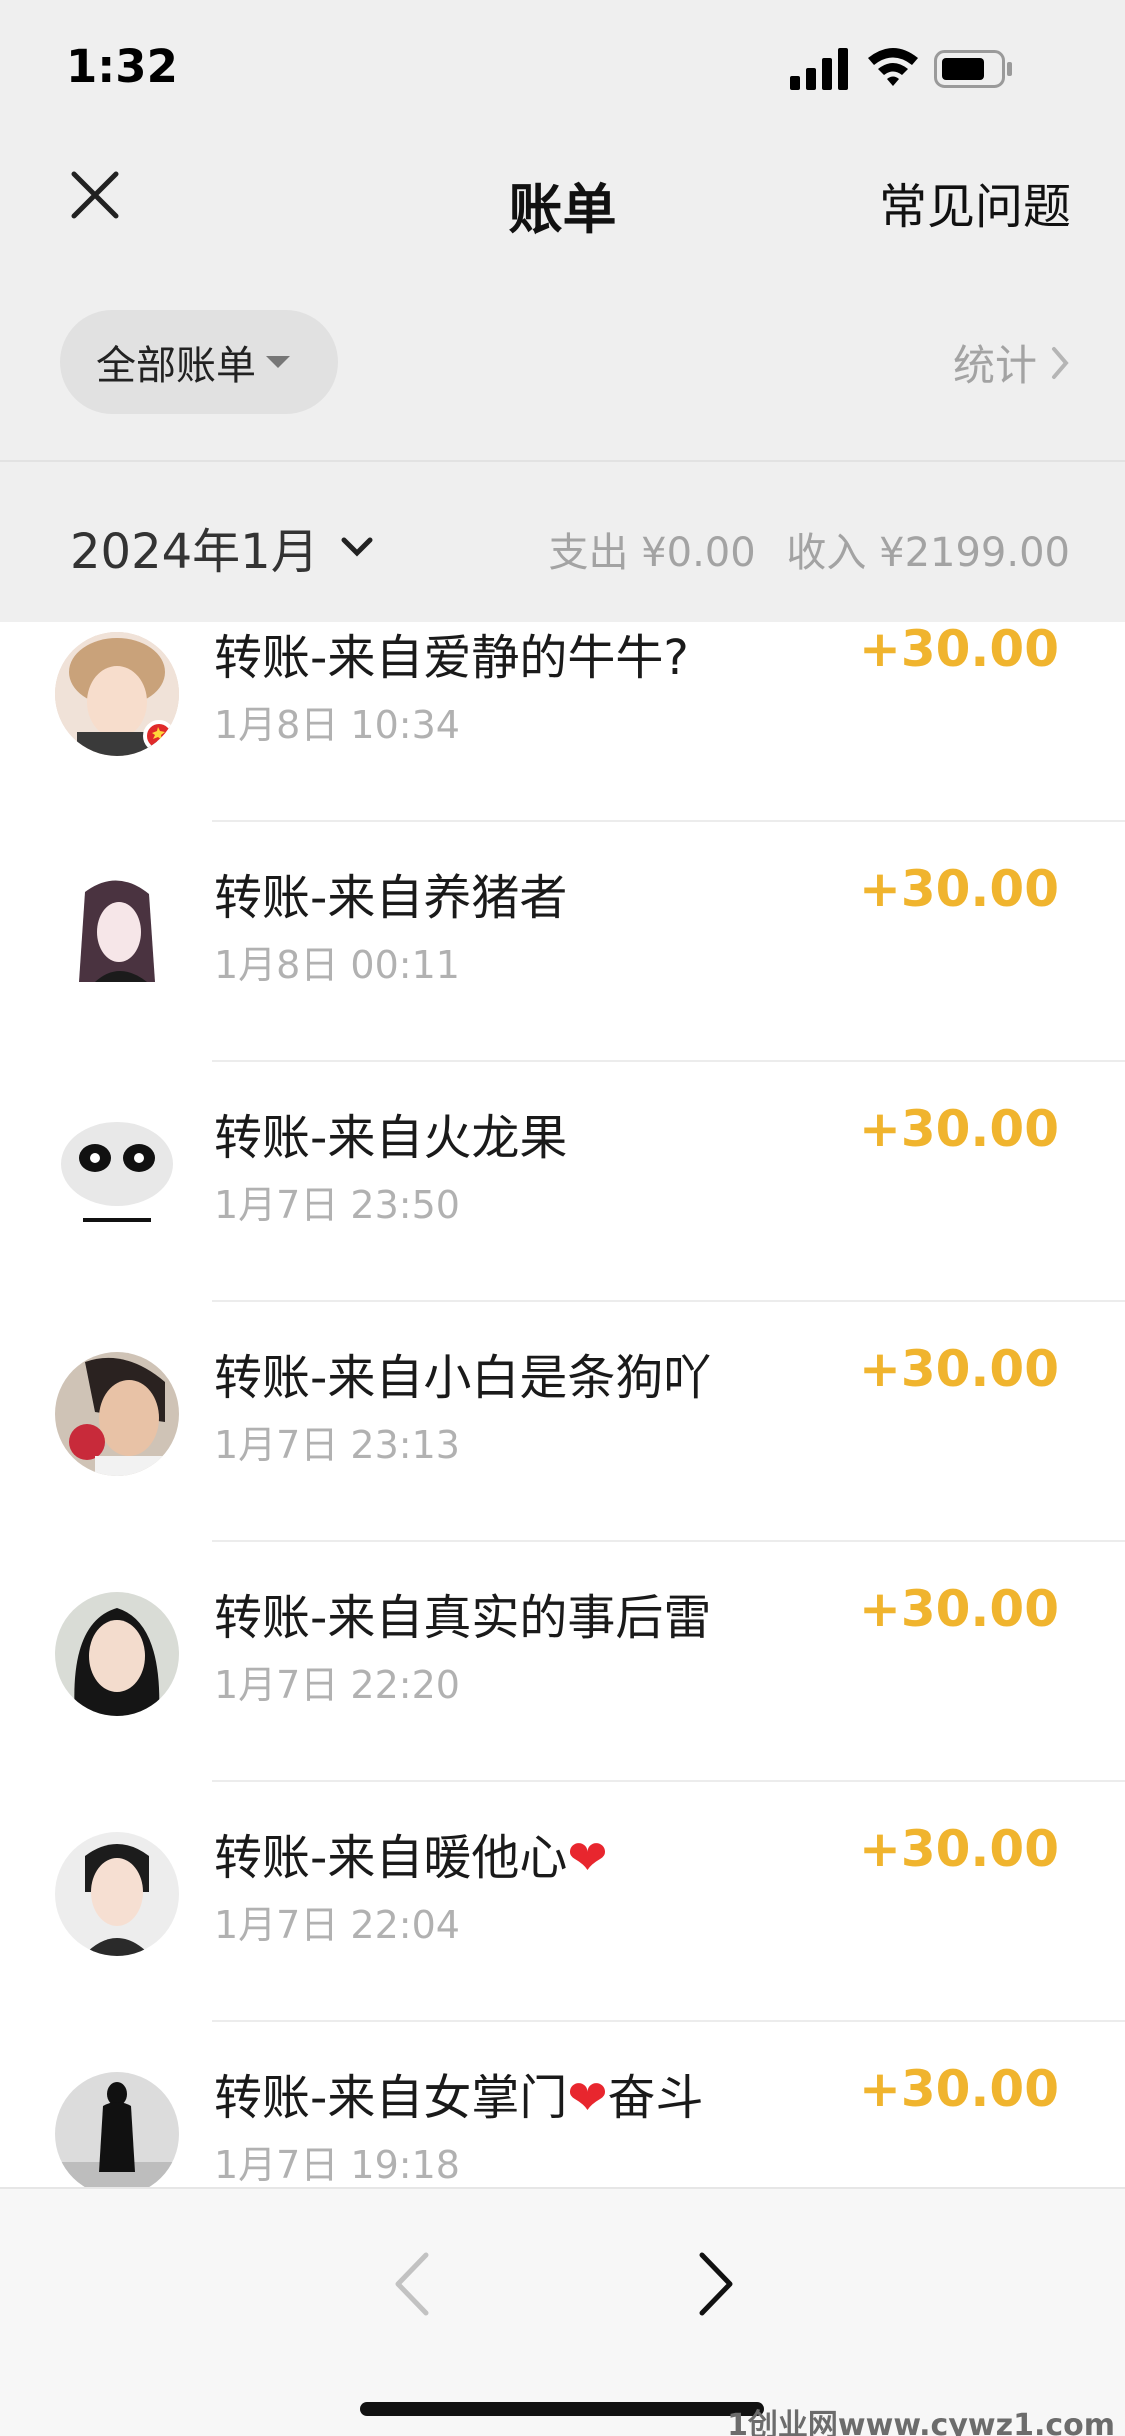  I want to click on income-summary: 收入 ¥2199.00, so click(928, 553).